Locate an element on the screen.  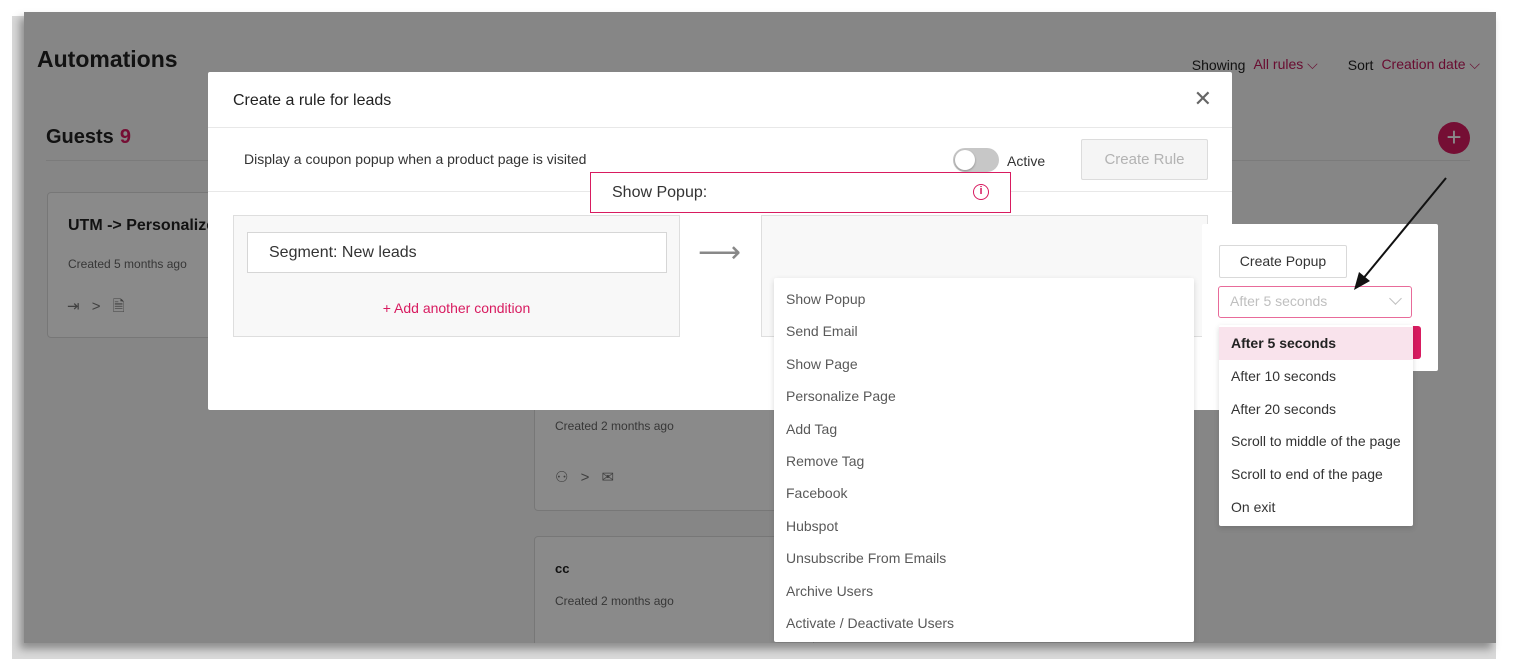
close-icon: ✕ is located at coordinates (1203, 99).